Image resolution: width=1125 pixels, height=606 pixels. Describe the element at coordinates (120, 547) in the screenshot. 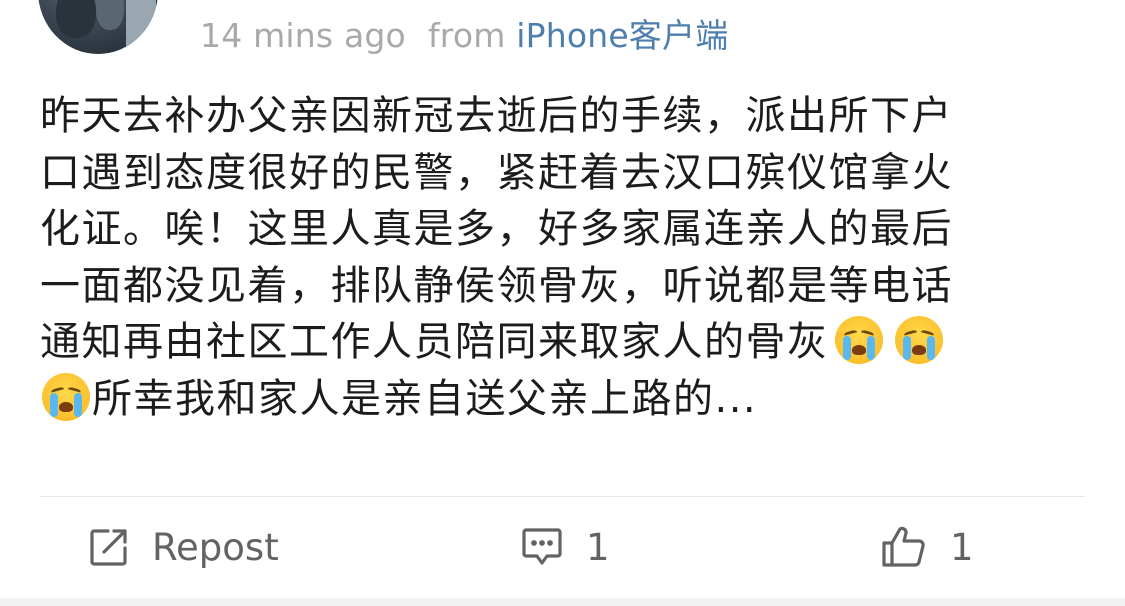

I see `repost-icon` at that location.